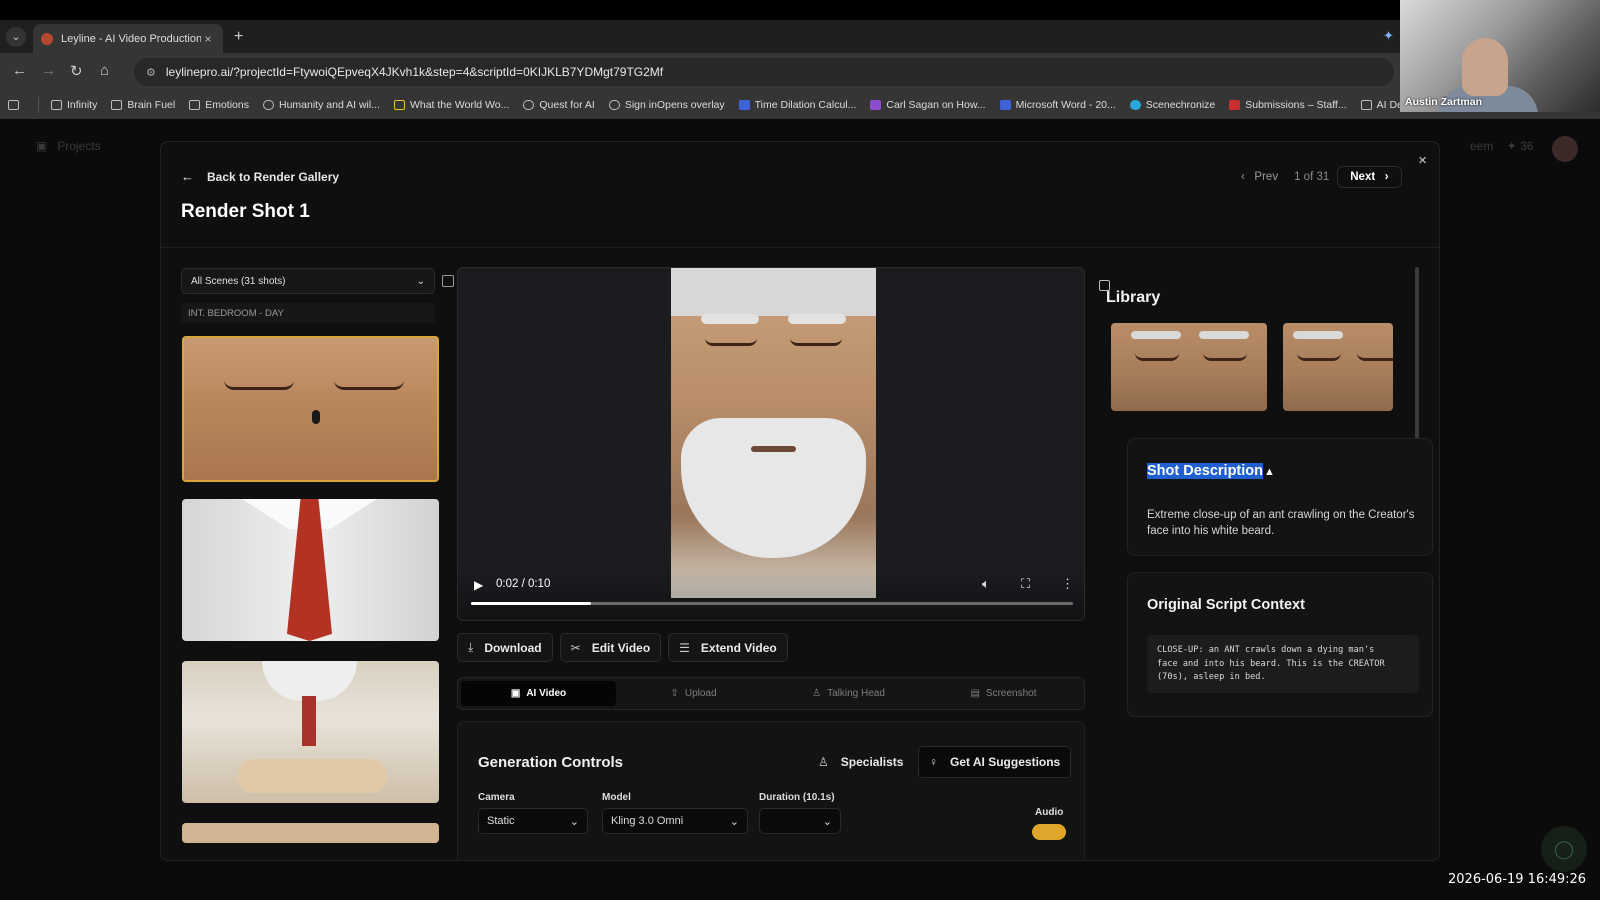 This screenshot has height=900, width=1600. What do you see at coordinates (675, 821) in the screenshot?
I see `model-select: Kling 3.0 Omni ⌄` at bounding box center [675, 821].